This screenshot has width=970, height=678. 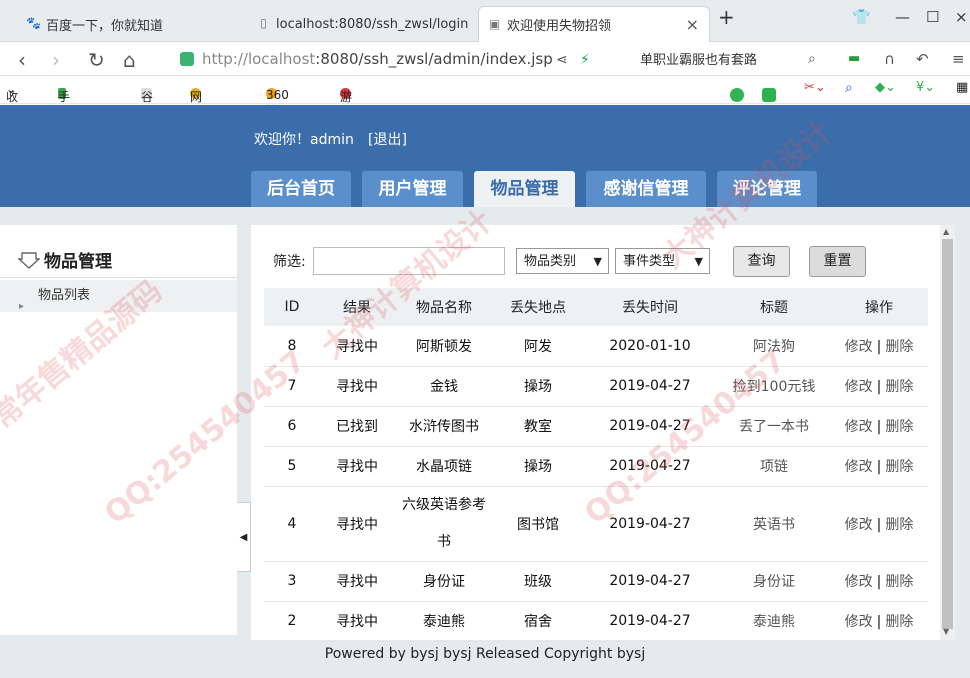 What do you see at coordinates (412, 189) in the screenshot?
I see `nav-tab-users: 用户管理` at bounding box center [412, 189].